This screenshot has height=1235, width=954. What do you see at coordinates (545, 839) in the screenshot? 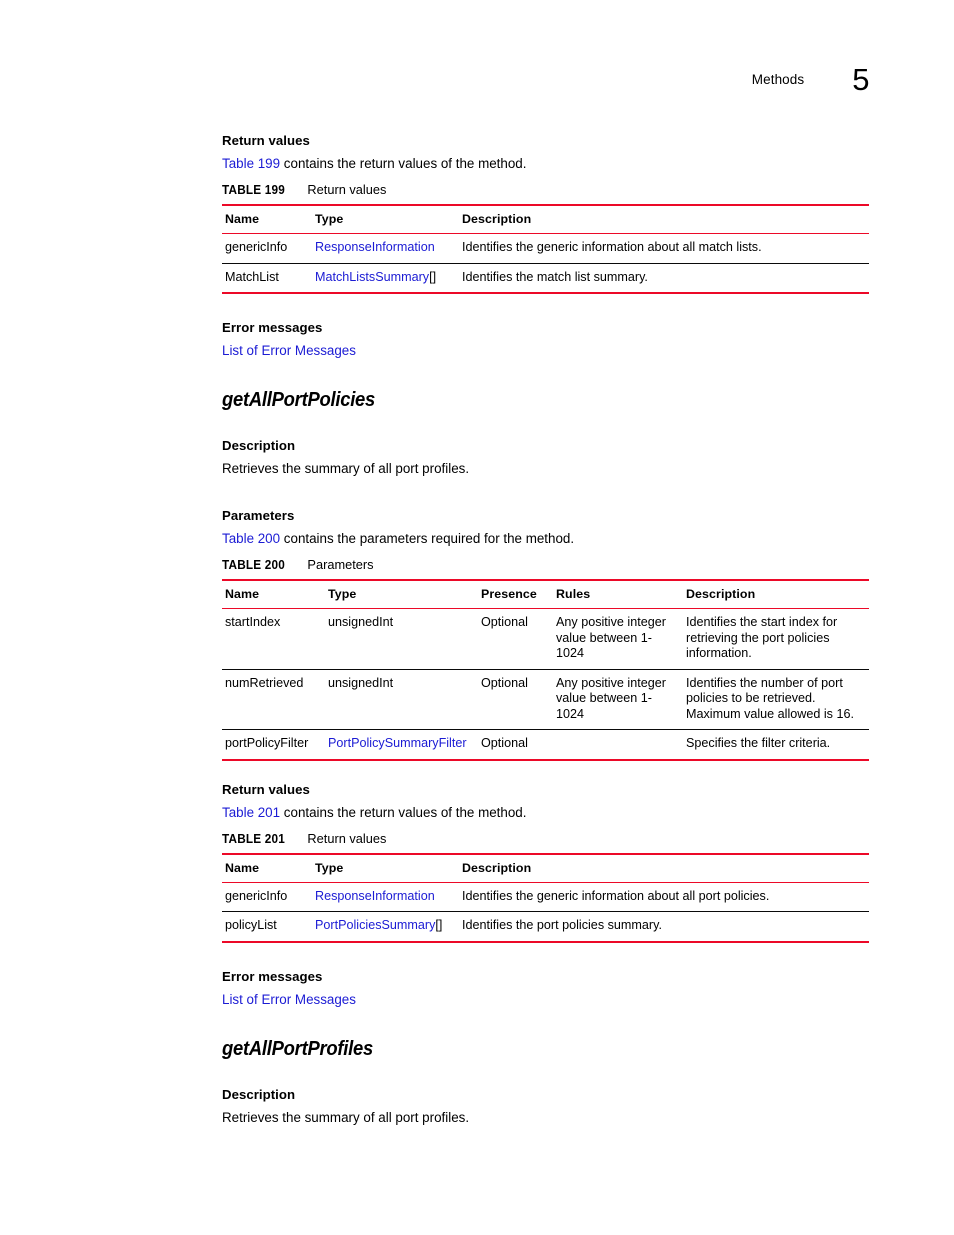
I see `table-caption-201: TABLE 201 Return values` at bounding box center [545, 839].